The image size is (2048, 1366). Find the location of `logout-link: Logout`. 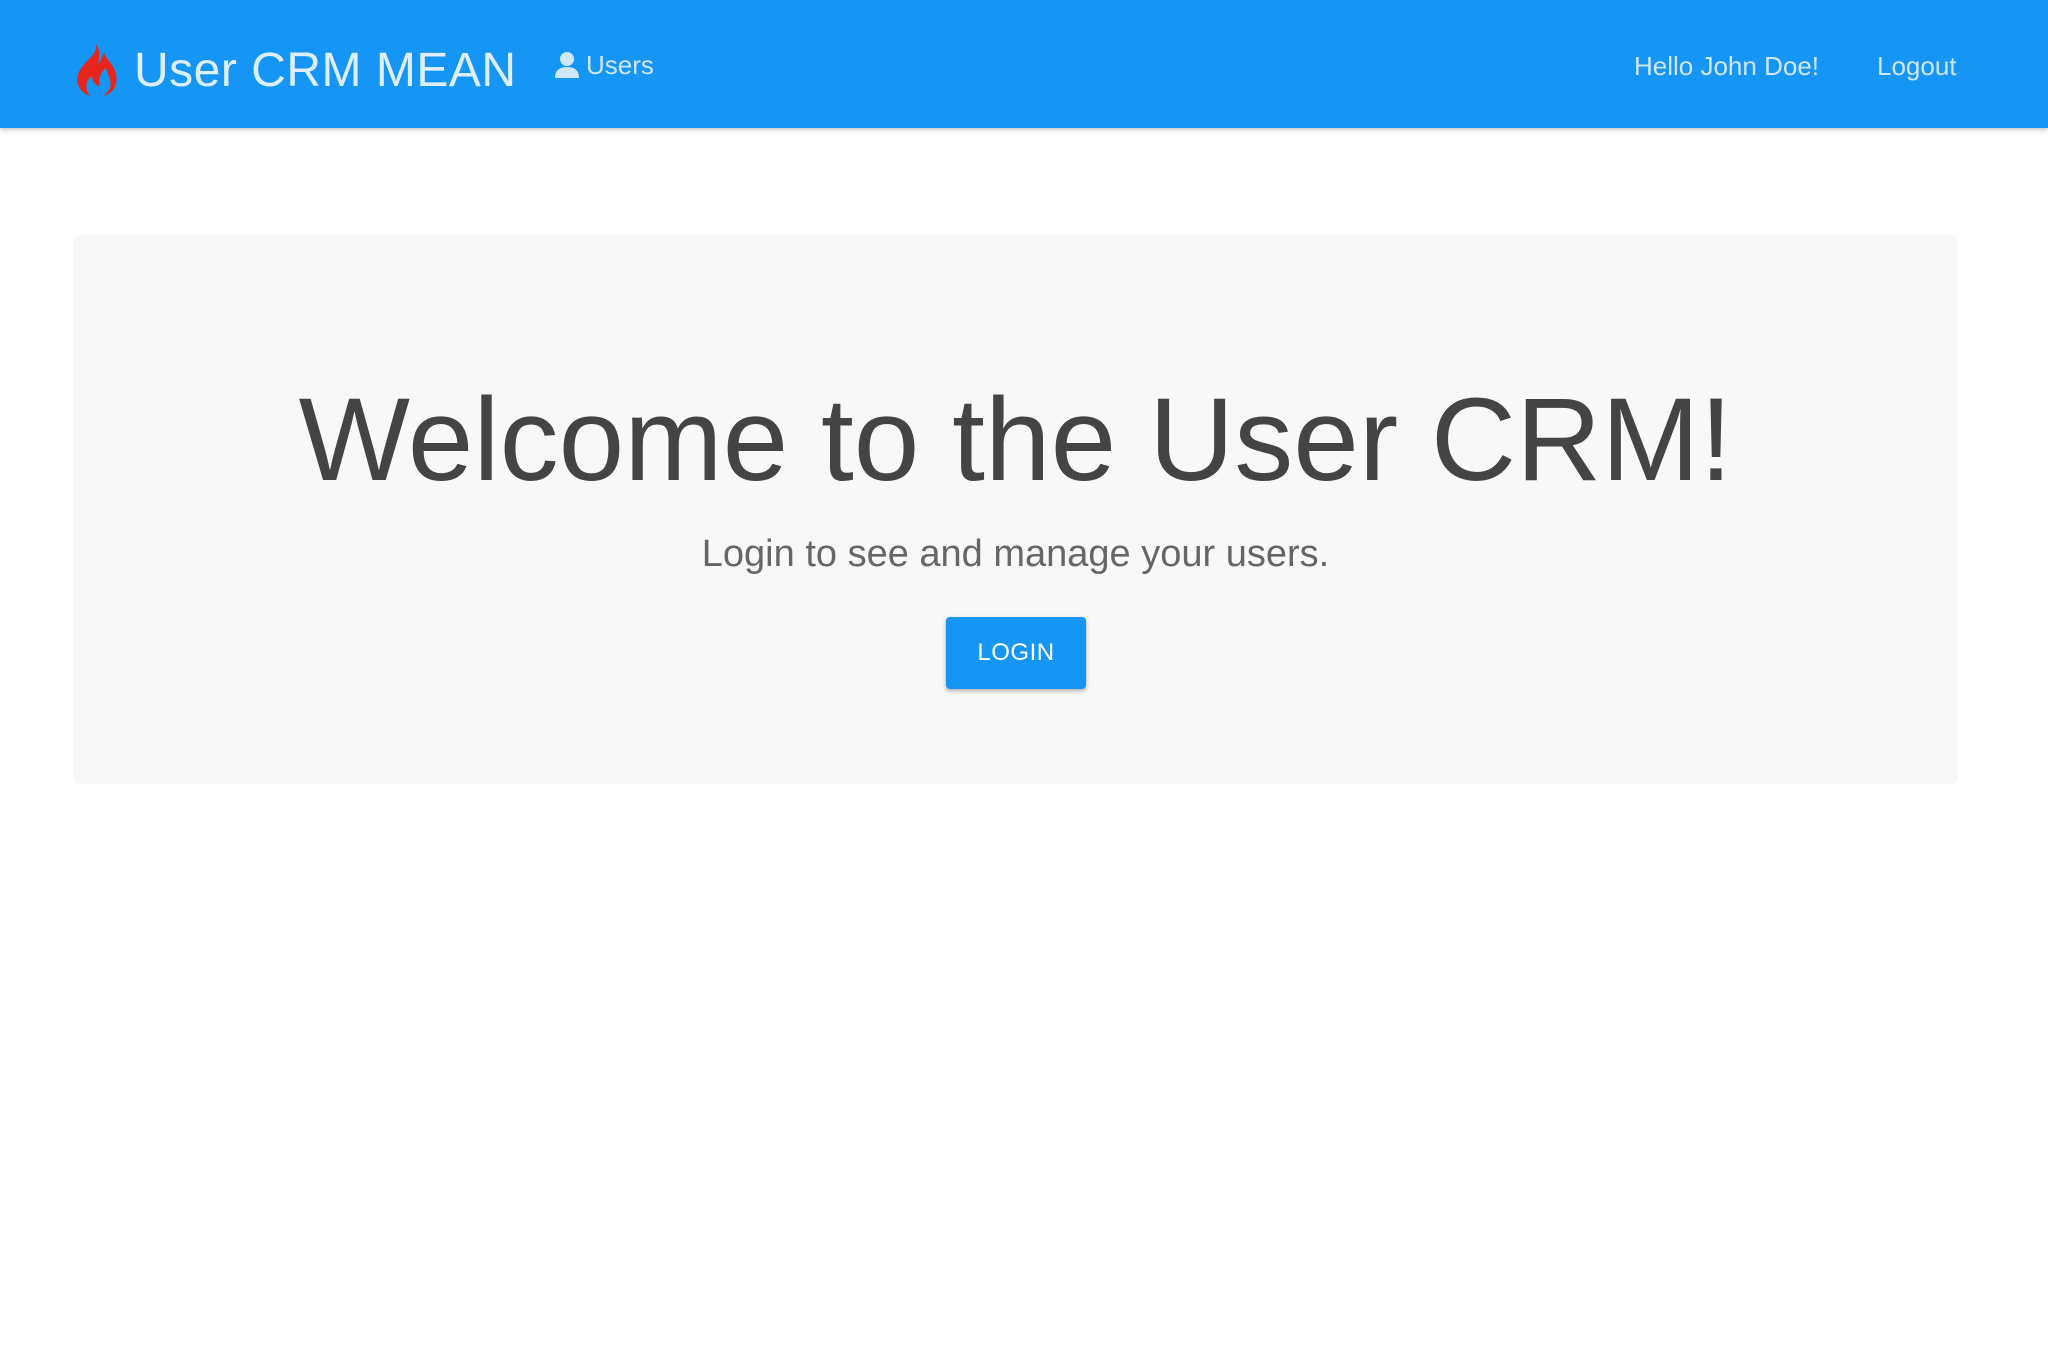

logout-link: Logout is located at coordinates (1917, 66).